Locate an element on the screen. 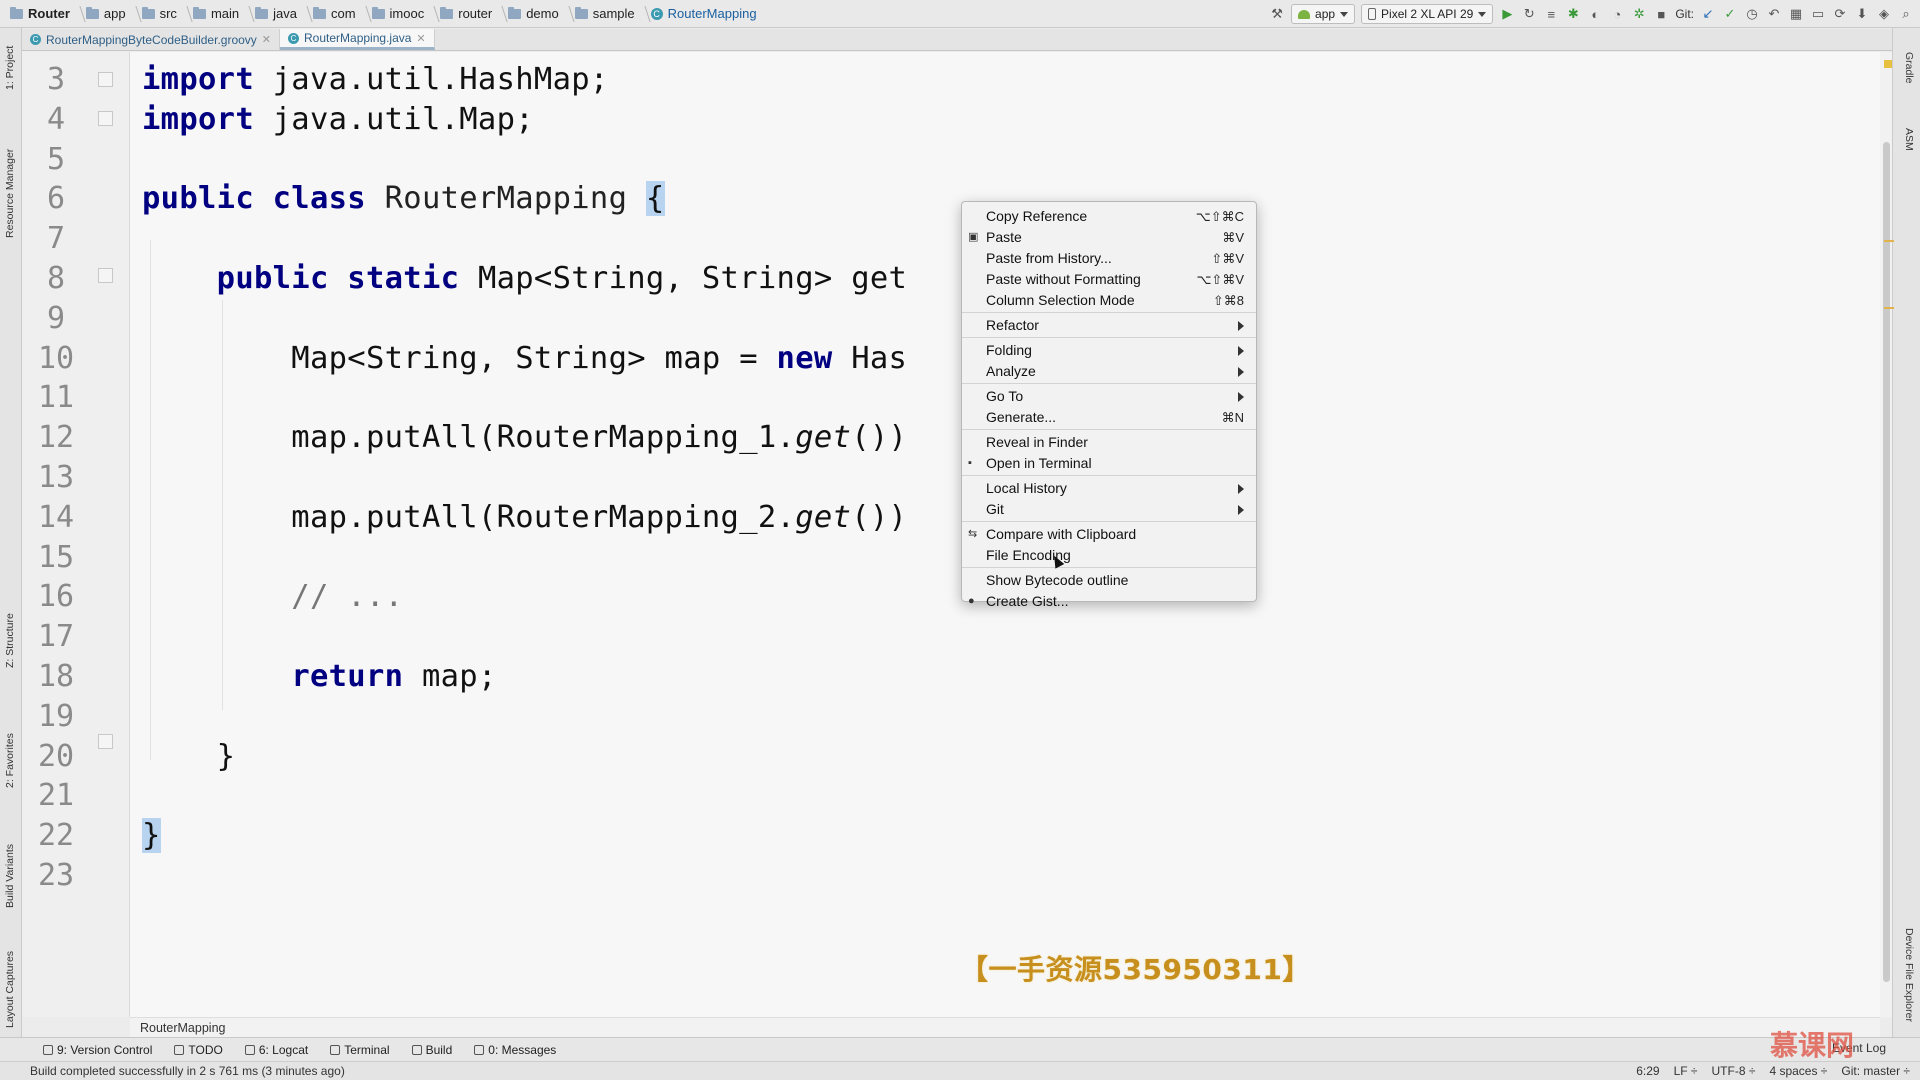 This screenshot has height=1080, width=1920. breadcrumb-item: router is located at coordinates (466, 13).